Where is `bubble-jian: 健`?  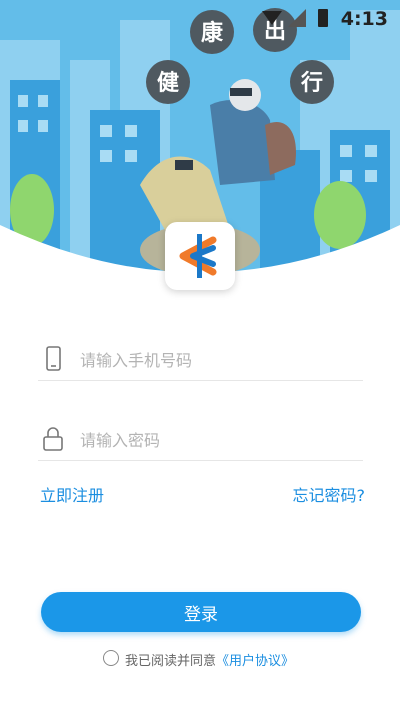
bubble-jian: 健 is located at coordinates (168, 83).